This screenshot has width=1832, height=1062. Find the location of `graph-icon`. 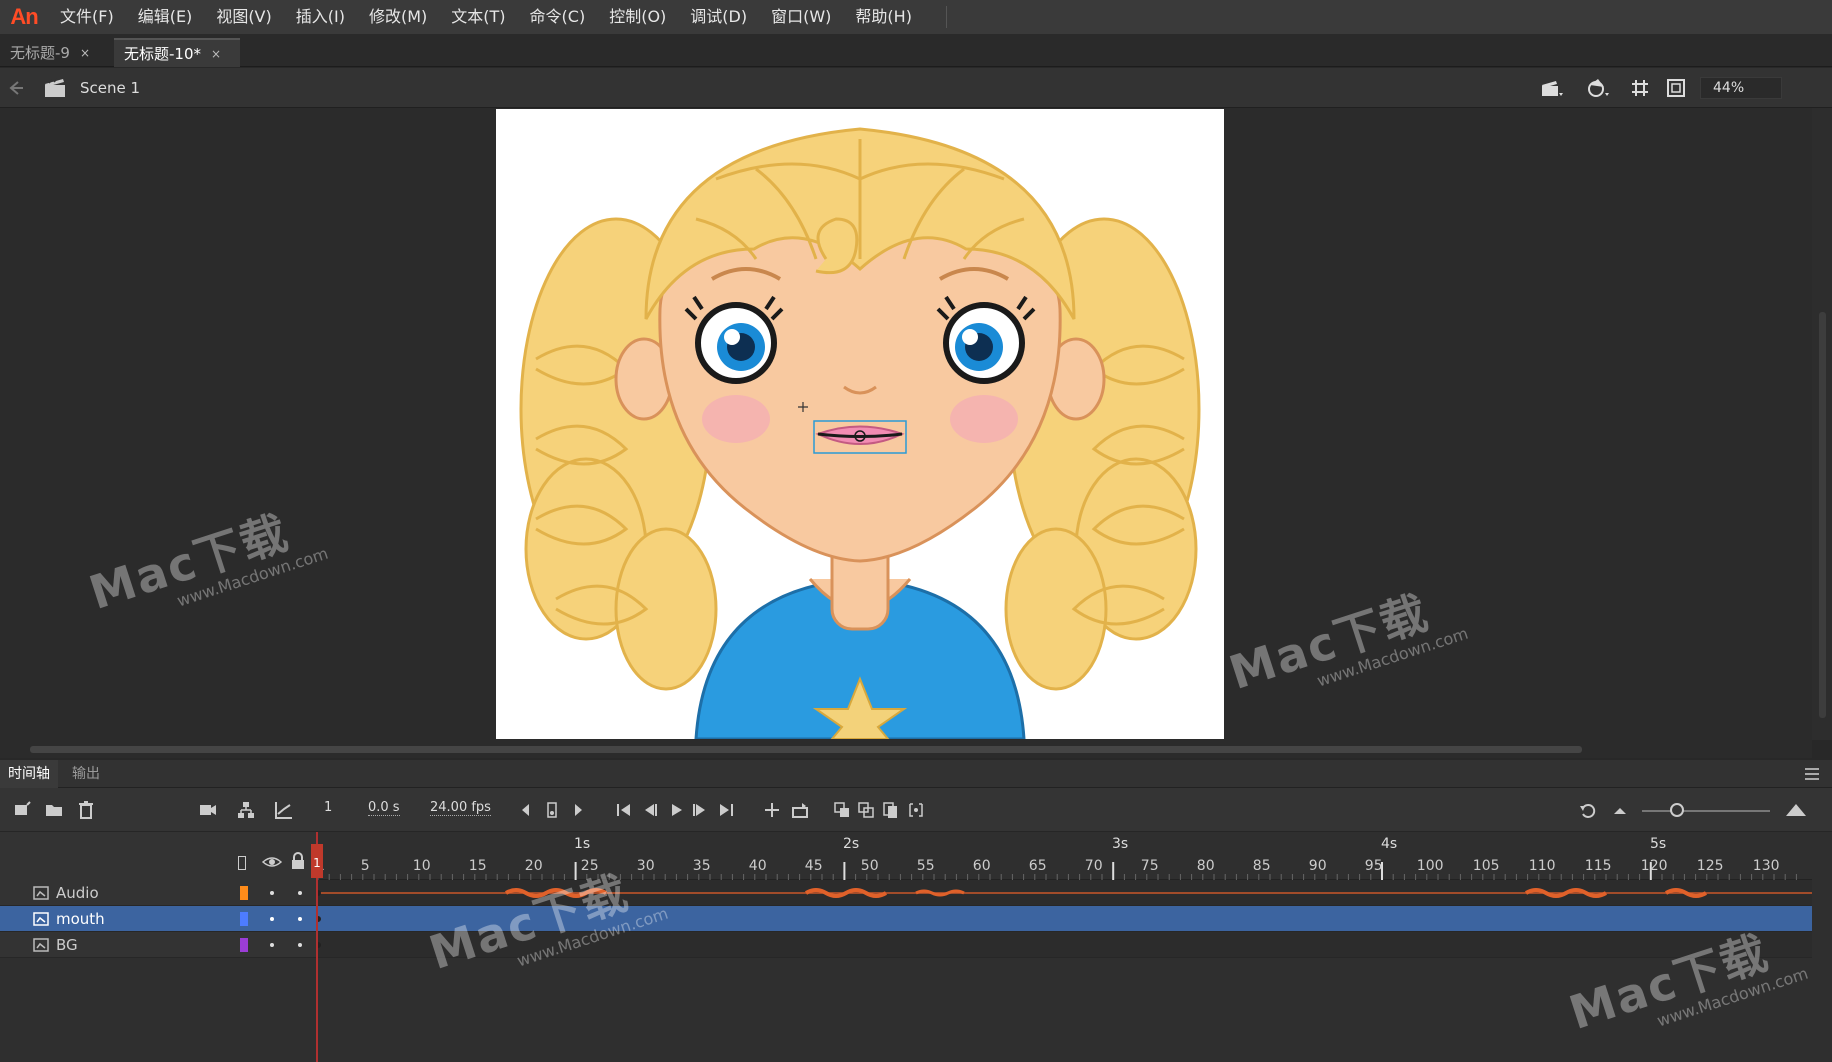

graph-icon is located at coordinates (284, 810).